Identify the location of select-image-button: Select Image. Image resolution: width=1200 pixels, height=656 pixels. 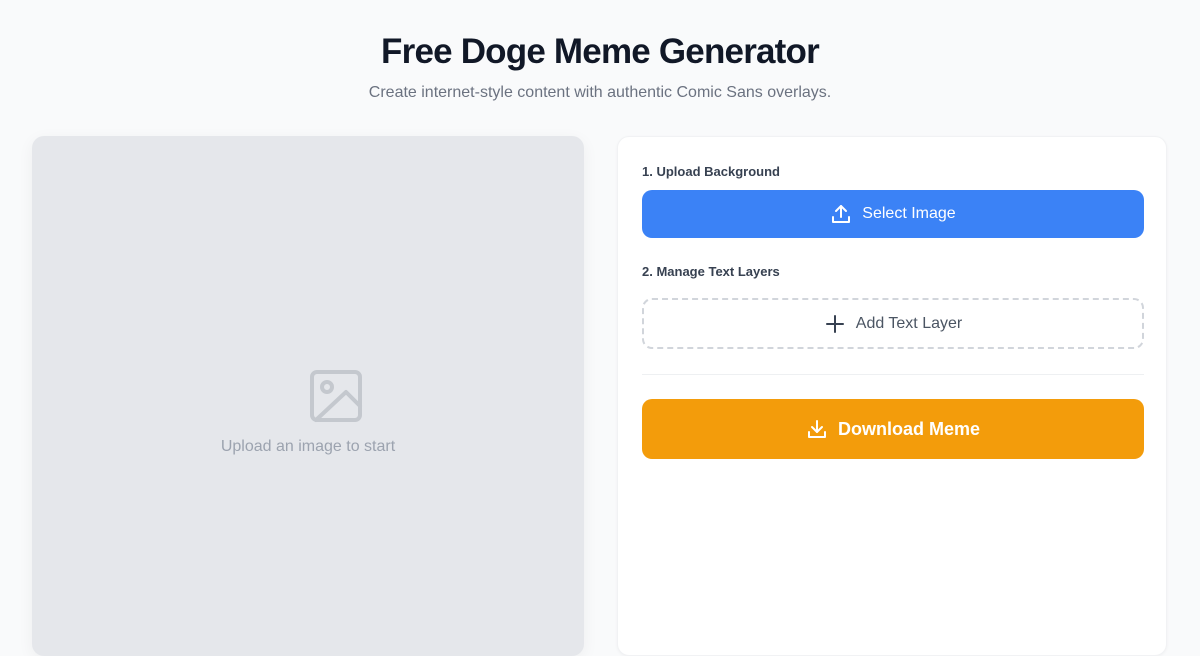
(893, 214).